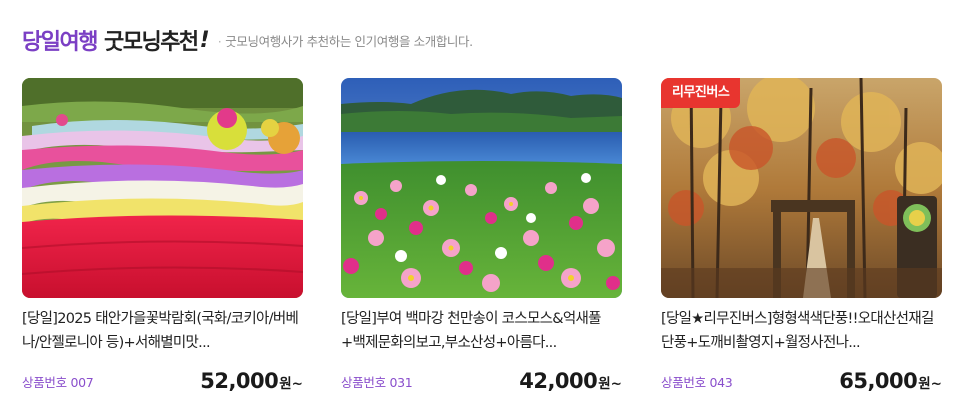  I want to click on section-title-bang: !, so click(204, 40).